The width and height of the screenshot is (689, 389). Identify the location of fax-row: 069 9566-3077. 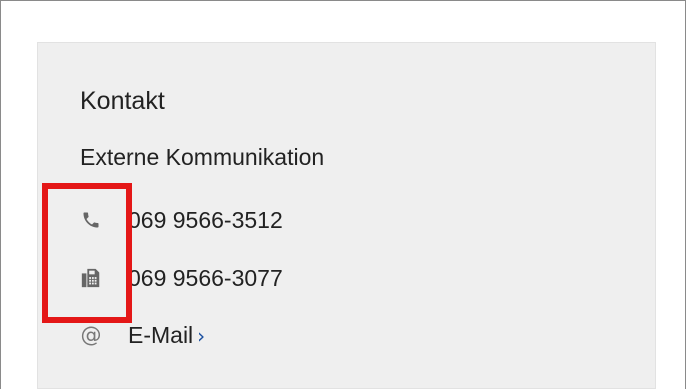
(181, 278).